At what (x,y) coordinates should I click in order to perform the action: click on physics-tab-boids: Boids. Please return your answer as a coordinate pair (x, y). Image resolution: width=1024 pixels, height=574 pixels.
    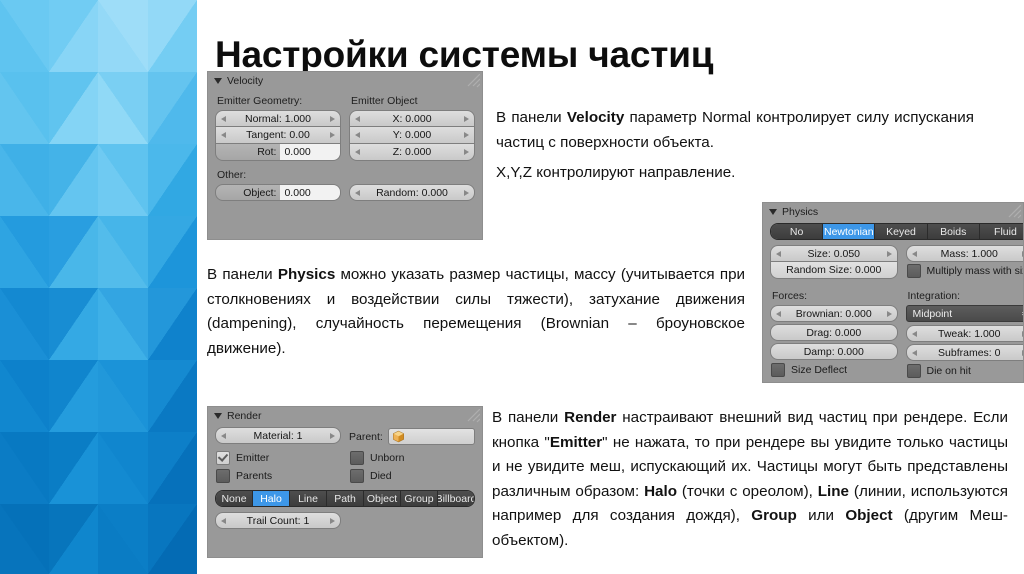
    Looking at the image, I should click on (953, 231).